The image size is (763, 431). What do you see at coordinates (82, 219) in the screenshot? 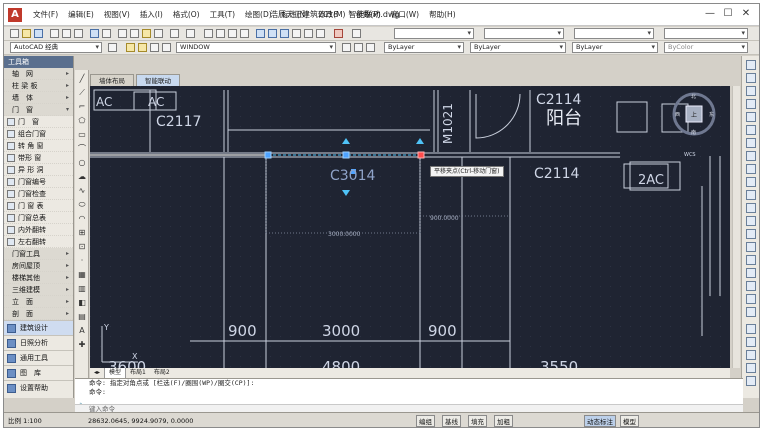
I see `ellipse-arc-icon: ◠` at bounding box center [82, 219].